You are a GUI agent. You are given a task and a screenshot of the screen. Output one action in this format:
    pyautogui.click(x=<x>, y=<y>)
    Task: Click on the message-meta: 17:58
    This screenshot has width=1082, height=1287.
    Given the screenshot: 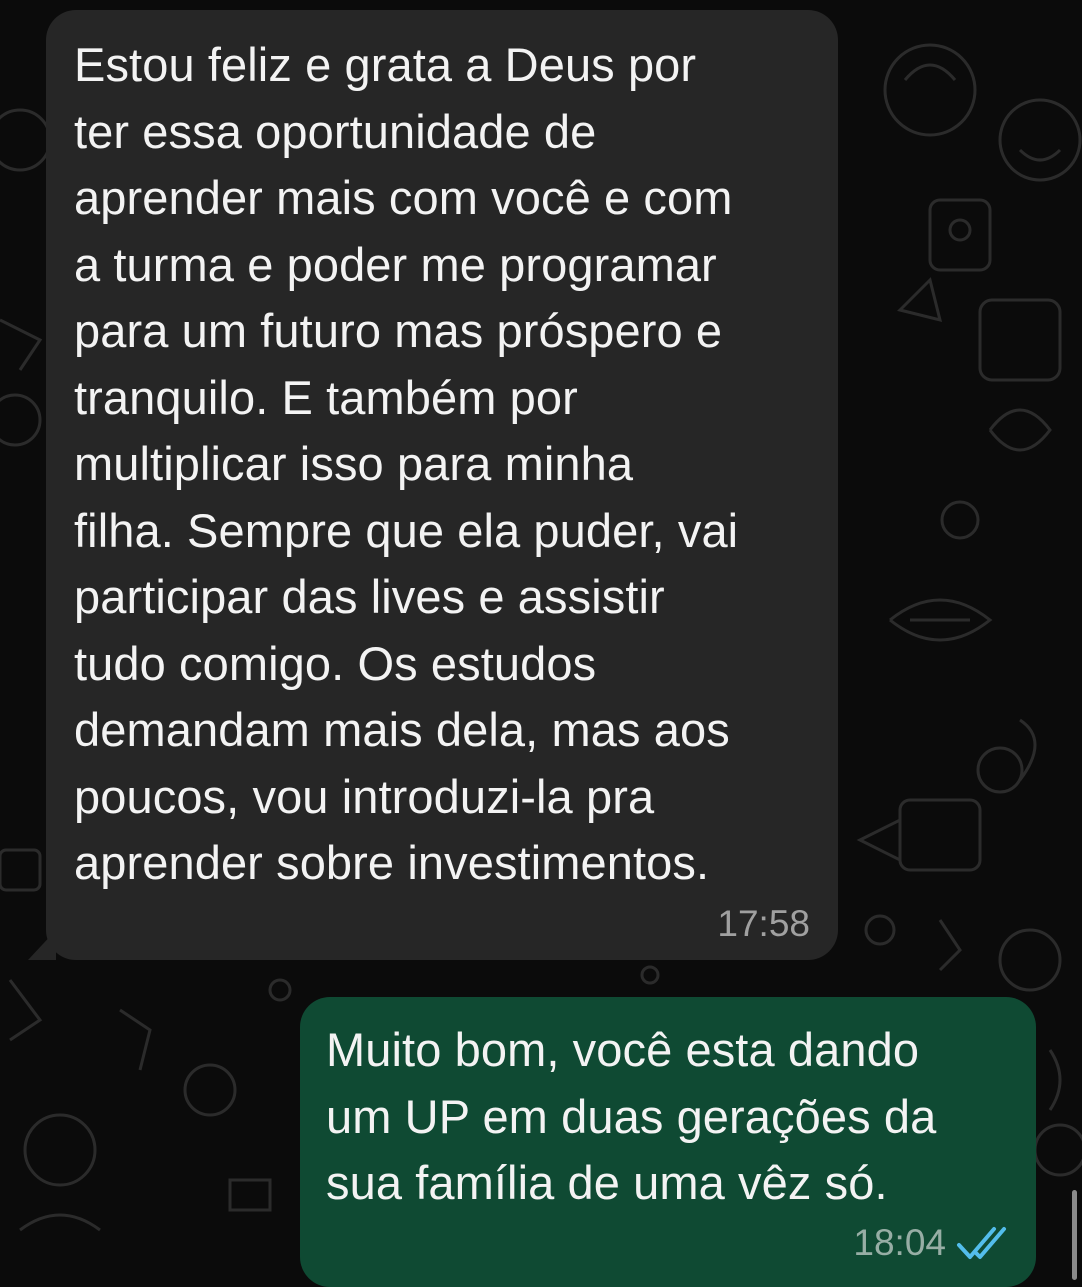 What is the action you would take?
    pyautogui.click(x=763, y=924)
    